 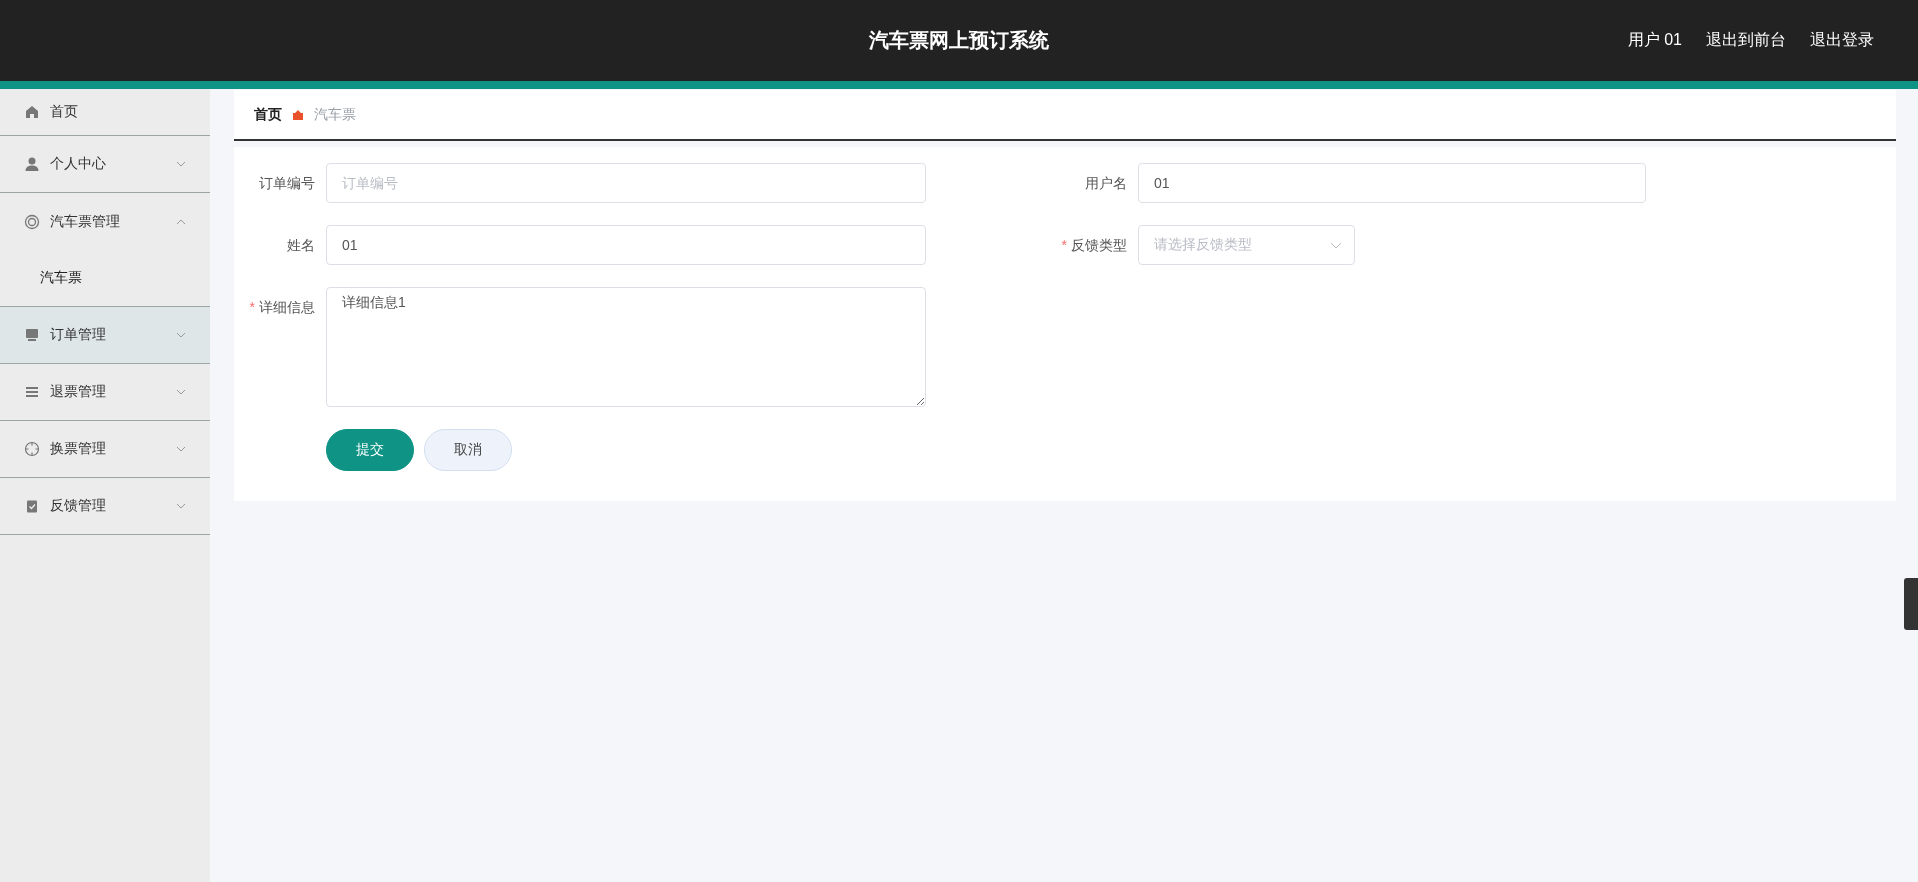 I want to click on sidebar-item: 个人中心, so click(x=105, y=164).